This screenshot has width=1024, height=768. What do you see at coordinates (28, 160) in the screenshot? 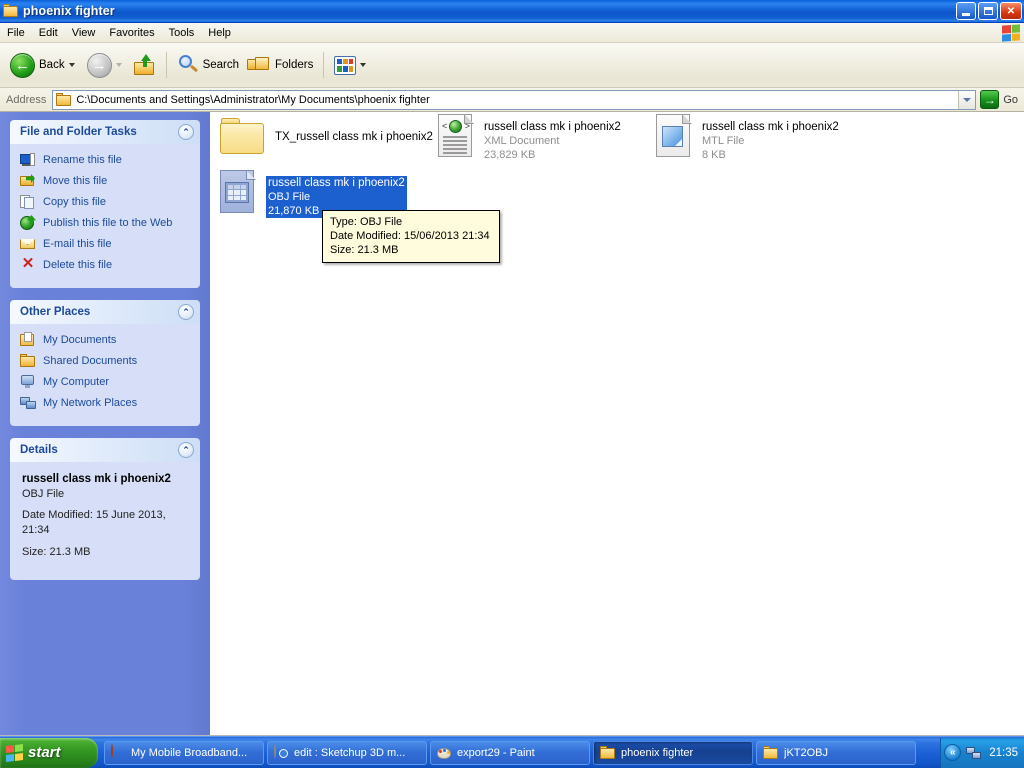
I see `rename-icon` at bounding box center [28, 160].